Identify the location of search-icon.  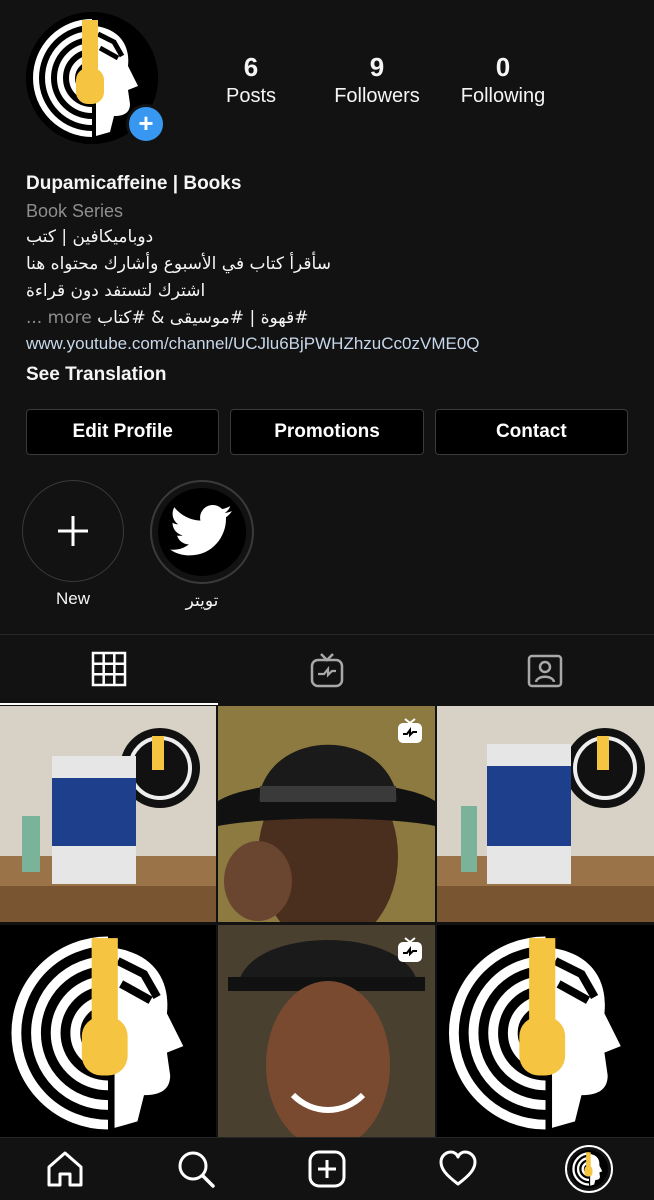
(196, 1169).